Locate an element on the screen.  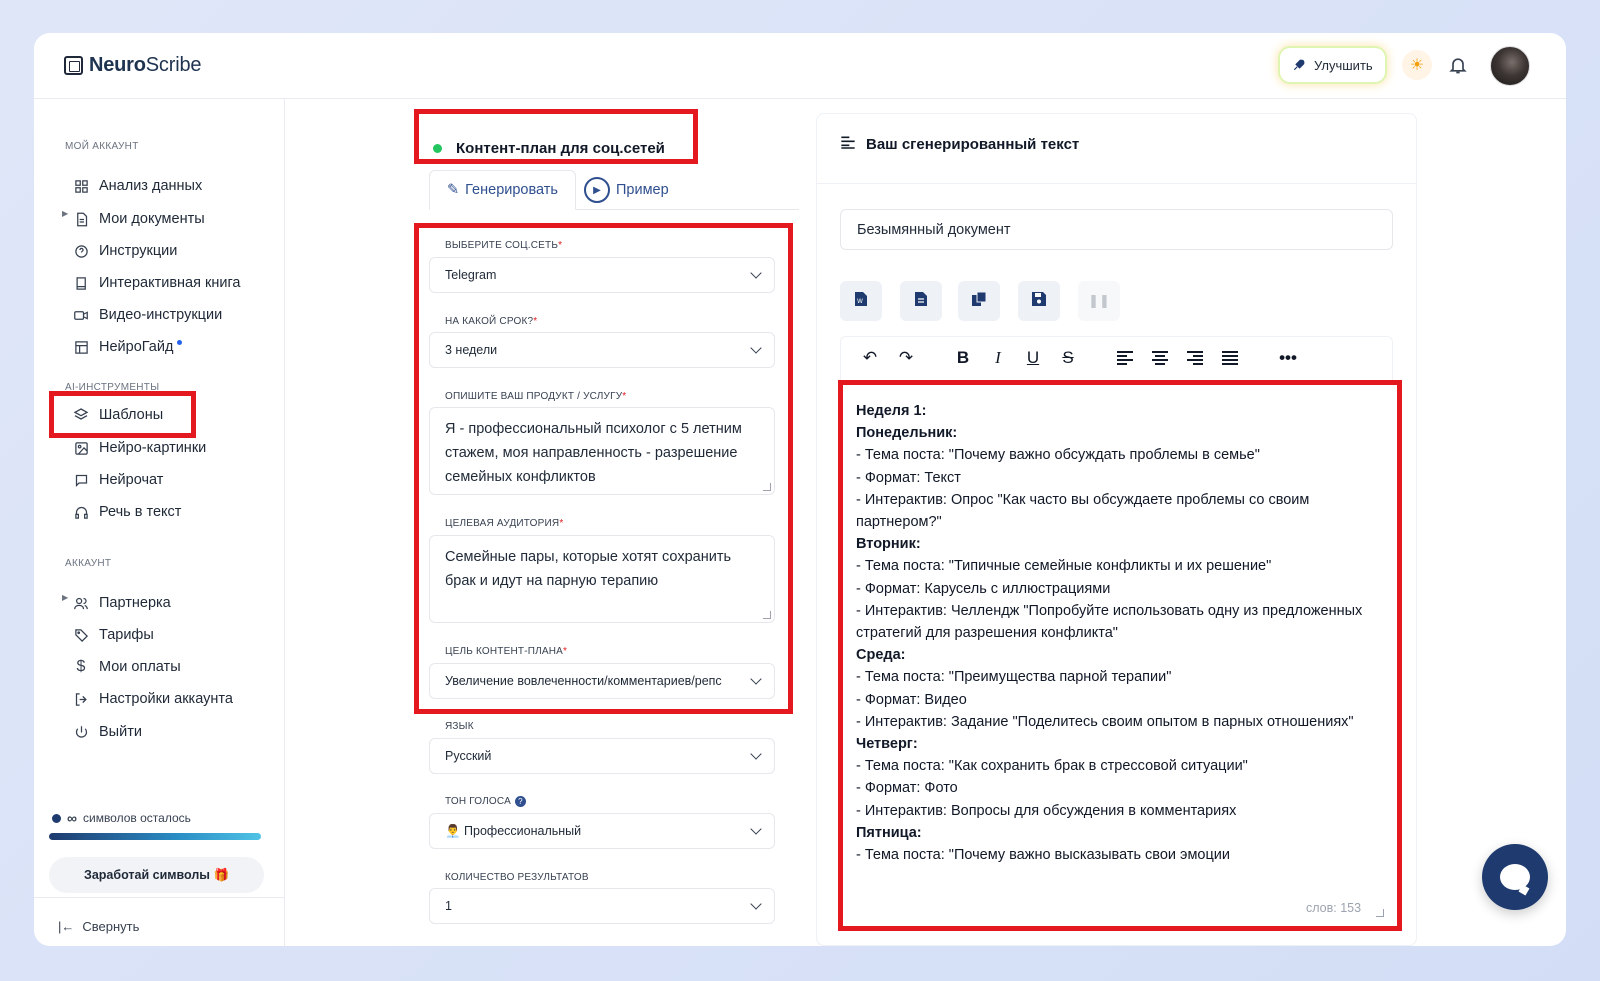
sidebar-item-label: НейроГайд is located at coordinates (136, 347).